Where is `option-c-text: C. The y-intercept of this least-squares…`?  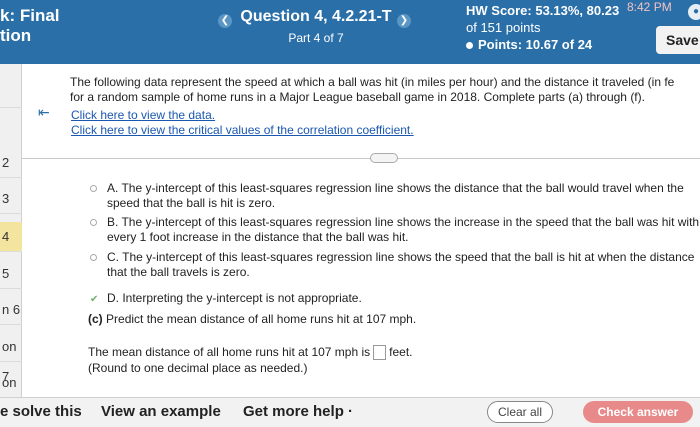 option-c-text: C. The y-intercept of this least-squares… is located at coordinates (401, 264).